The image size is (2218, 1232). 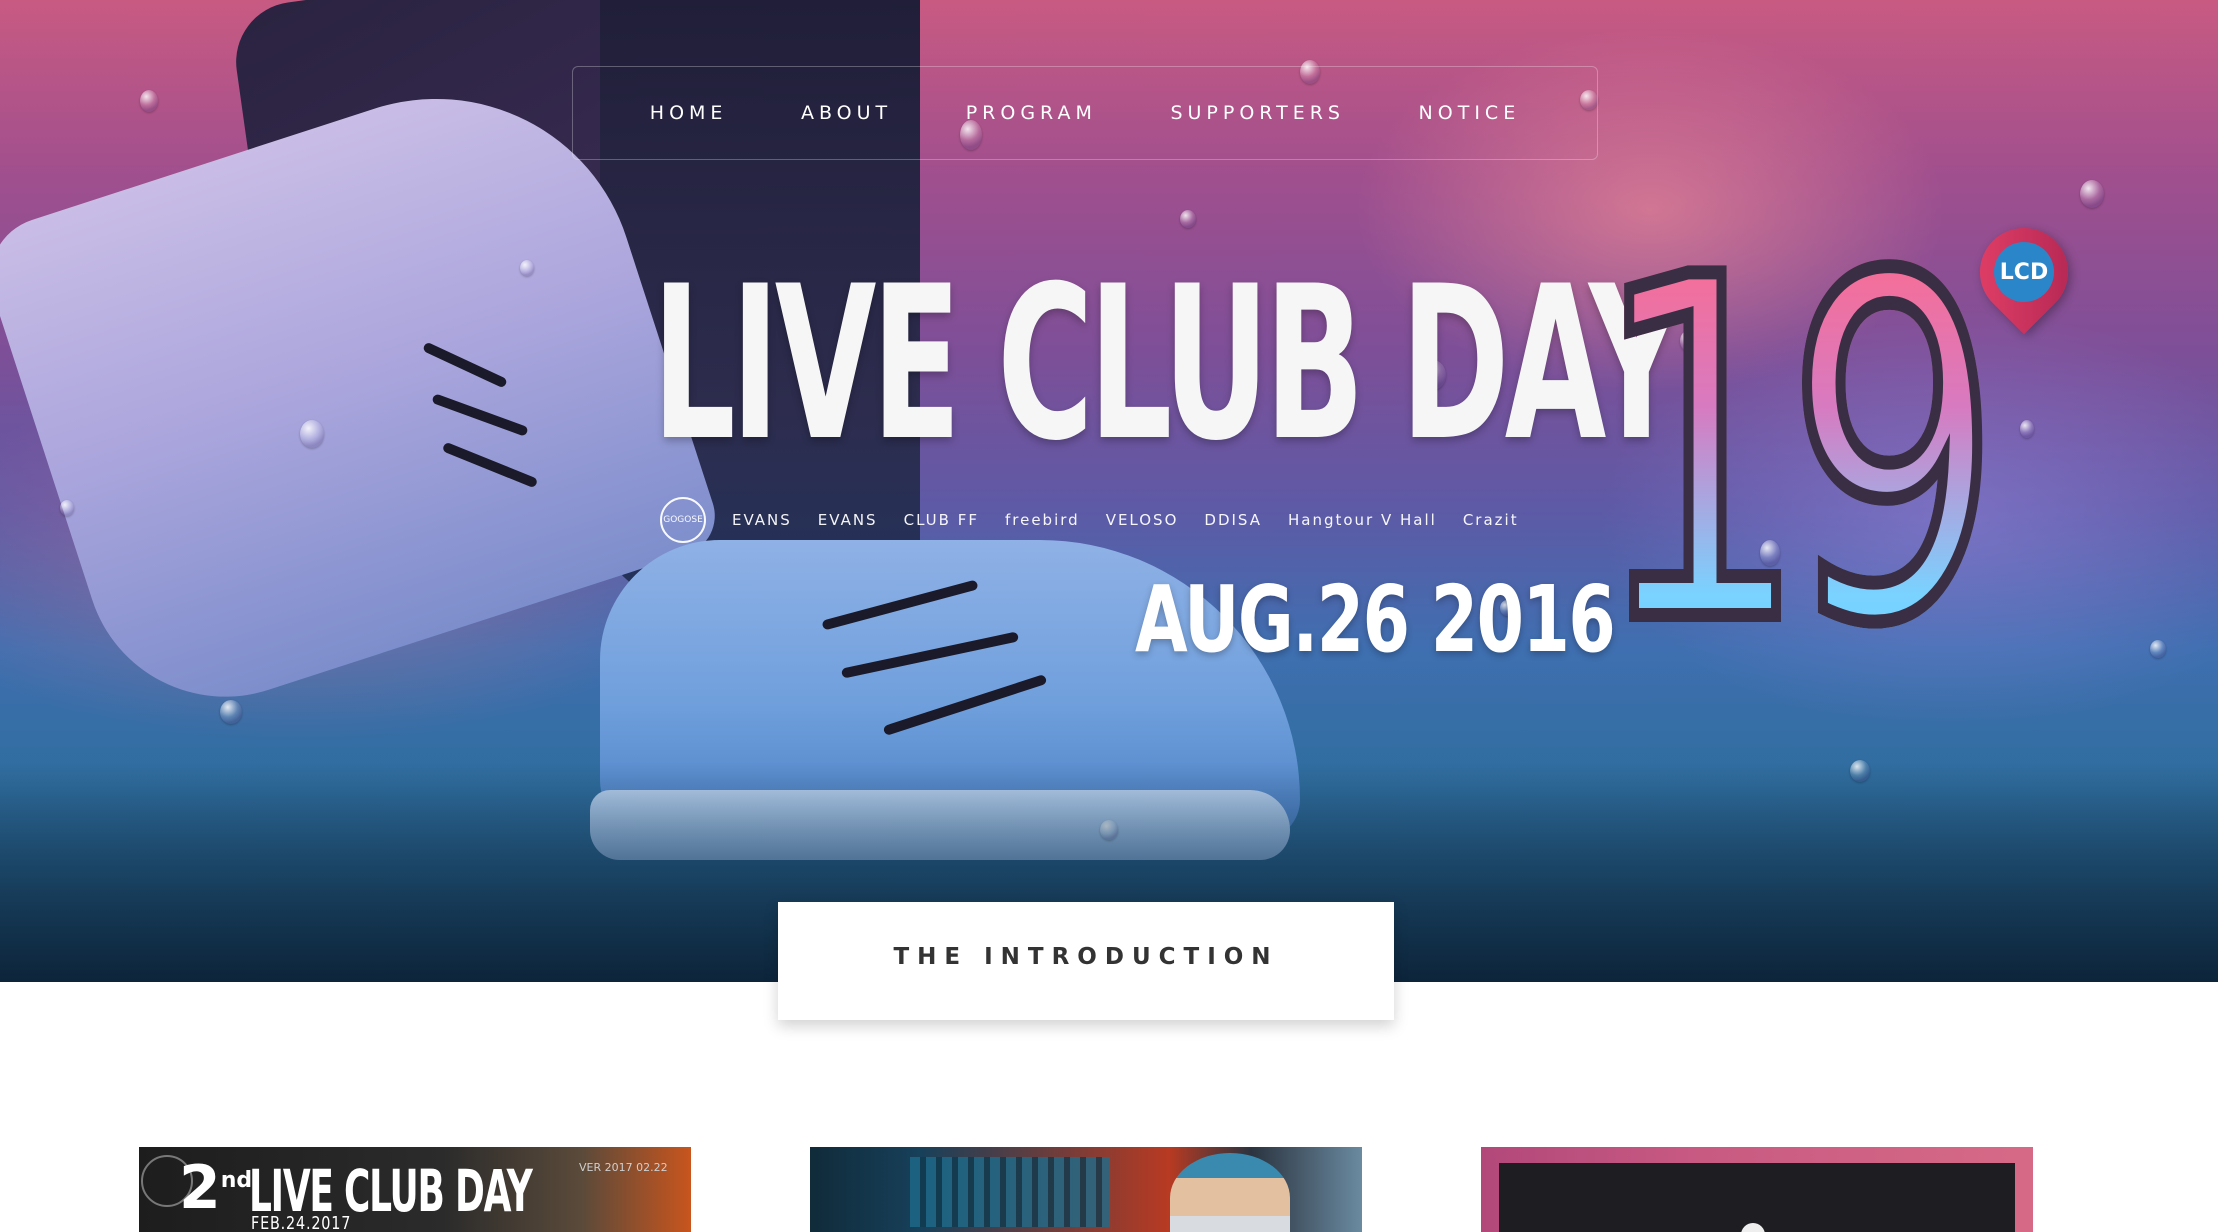 I want to click on sponsor-logo: Hangtour V Hall, so click(x=1362, y=520).